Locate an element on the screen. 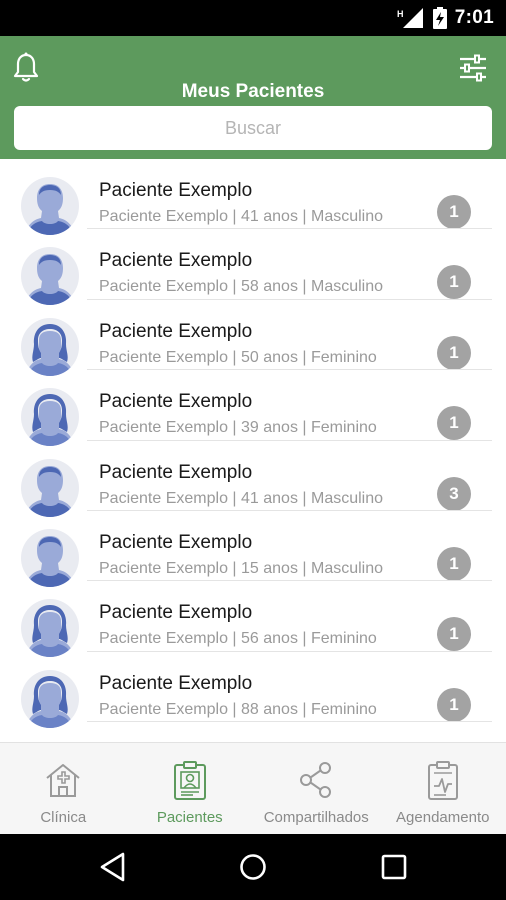  nav-label: Clínica is located at coordinates (63, 817).